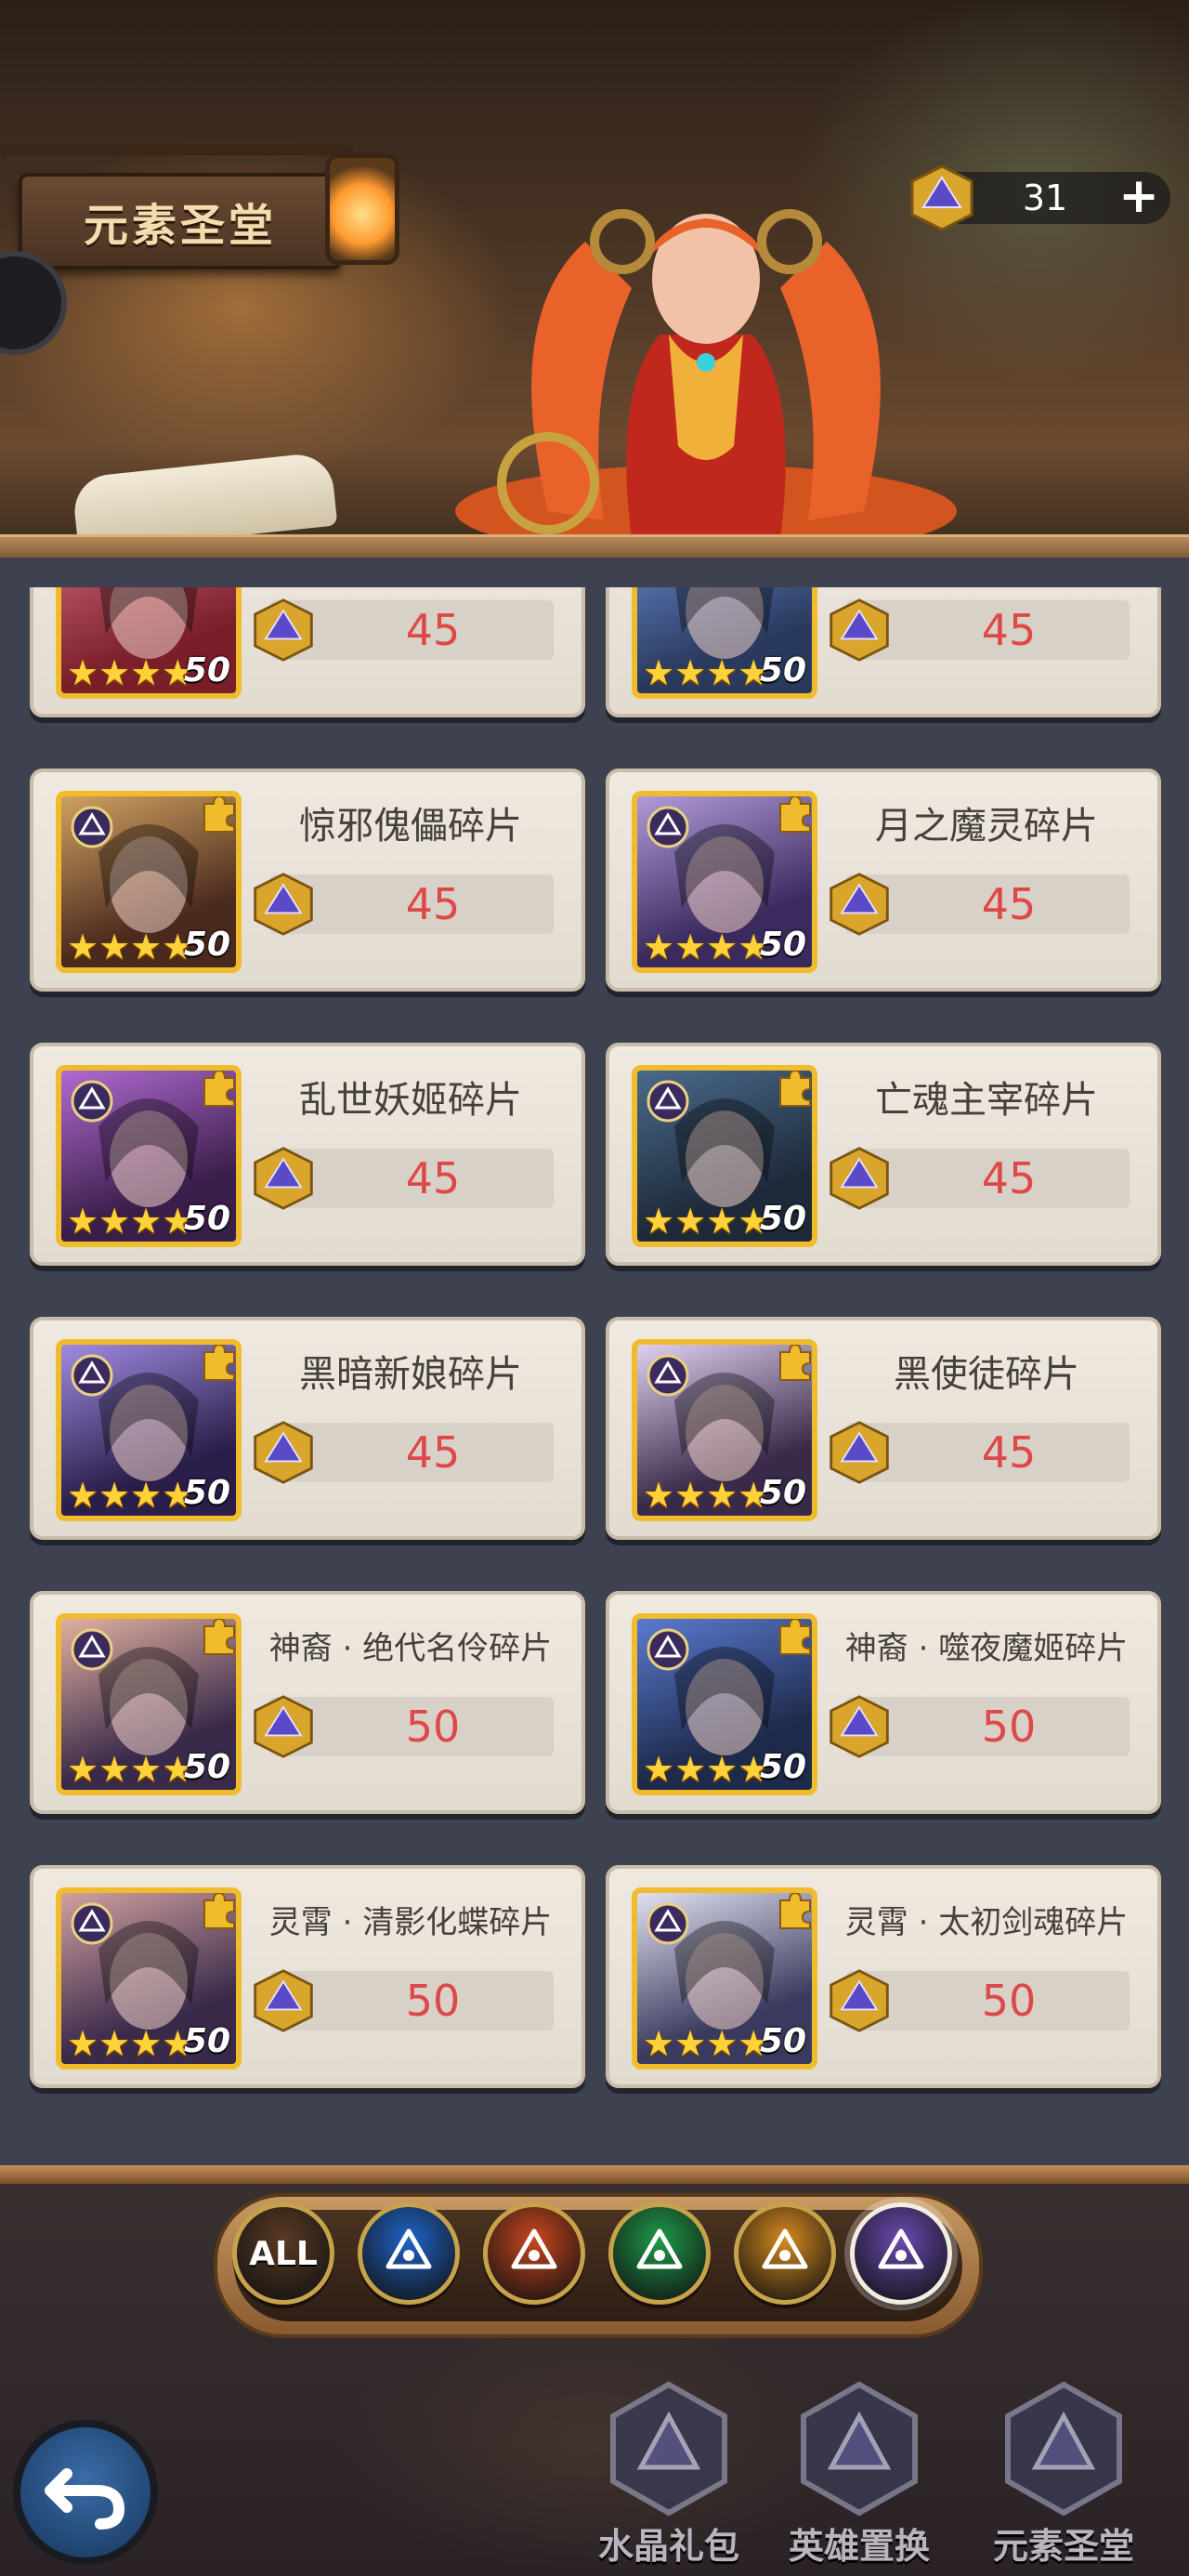 This screenshot has width=1189, height=2576. I want to click on nav-item-crystal-gift: 水晶礼包, so click(668, 2477).